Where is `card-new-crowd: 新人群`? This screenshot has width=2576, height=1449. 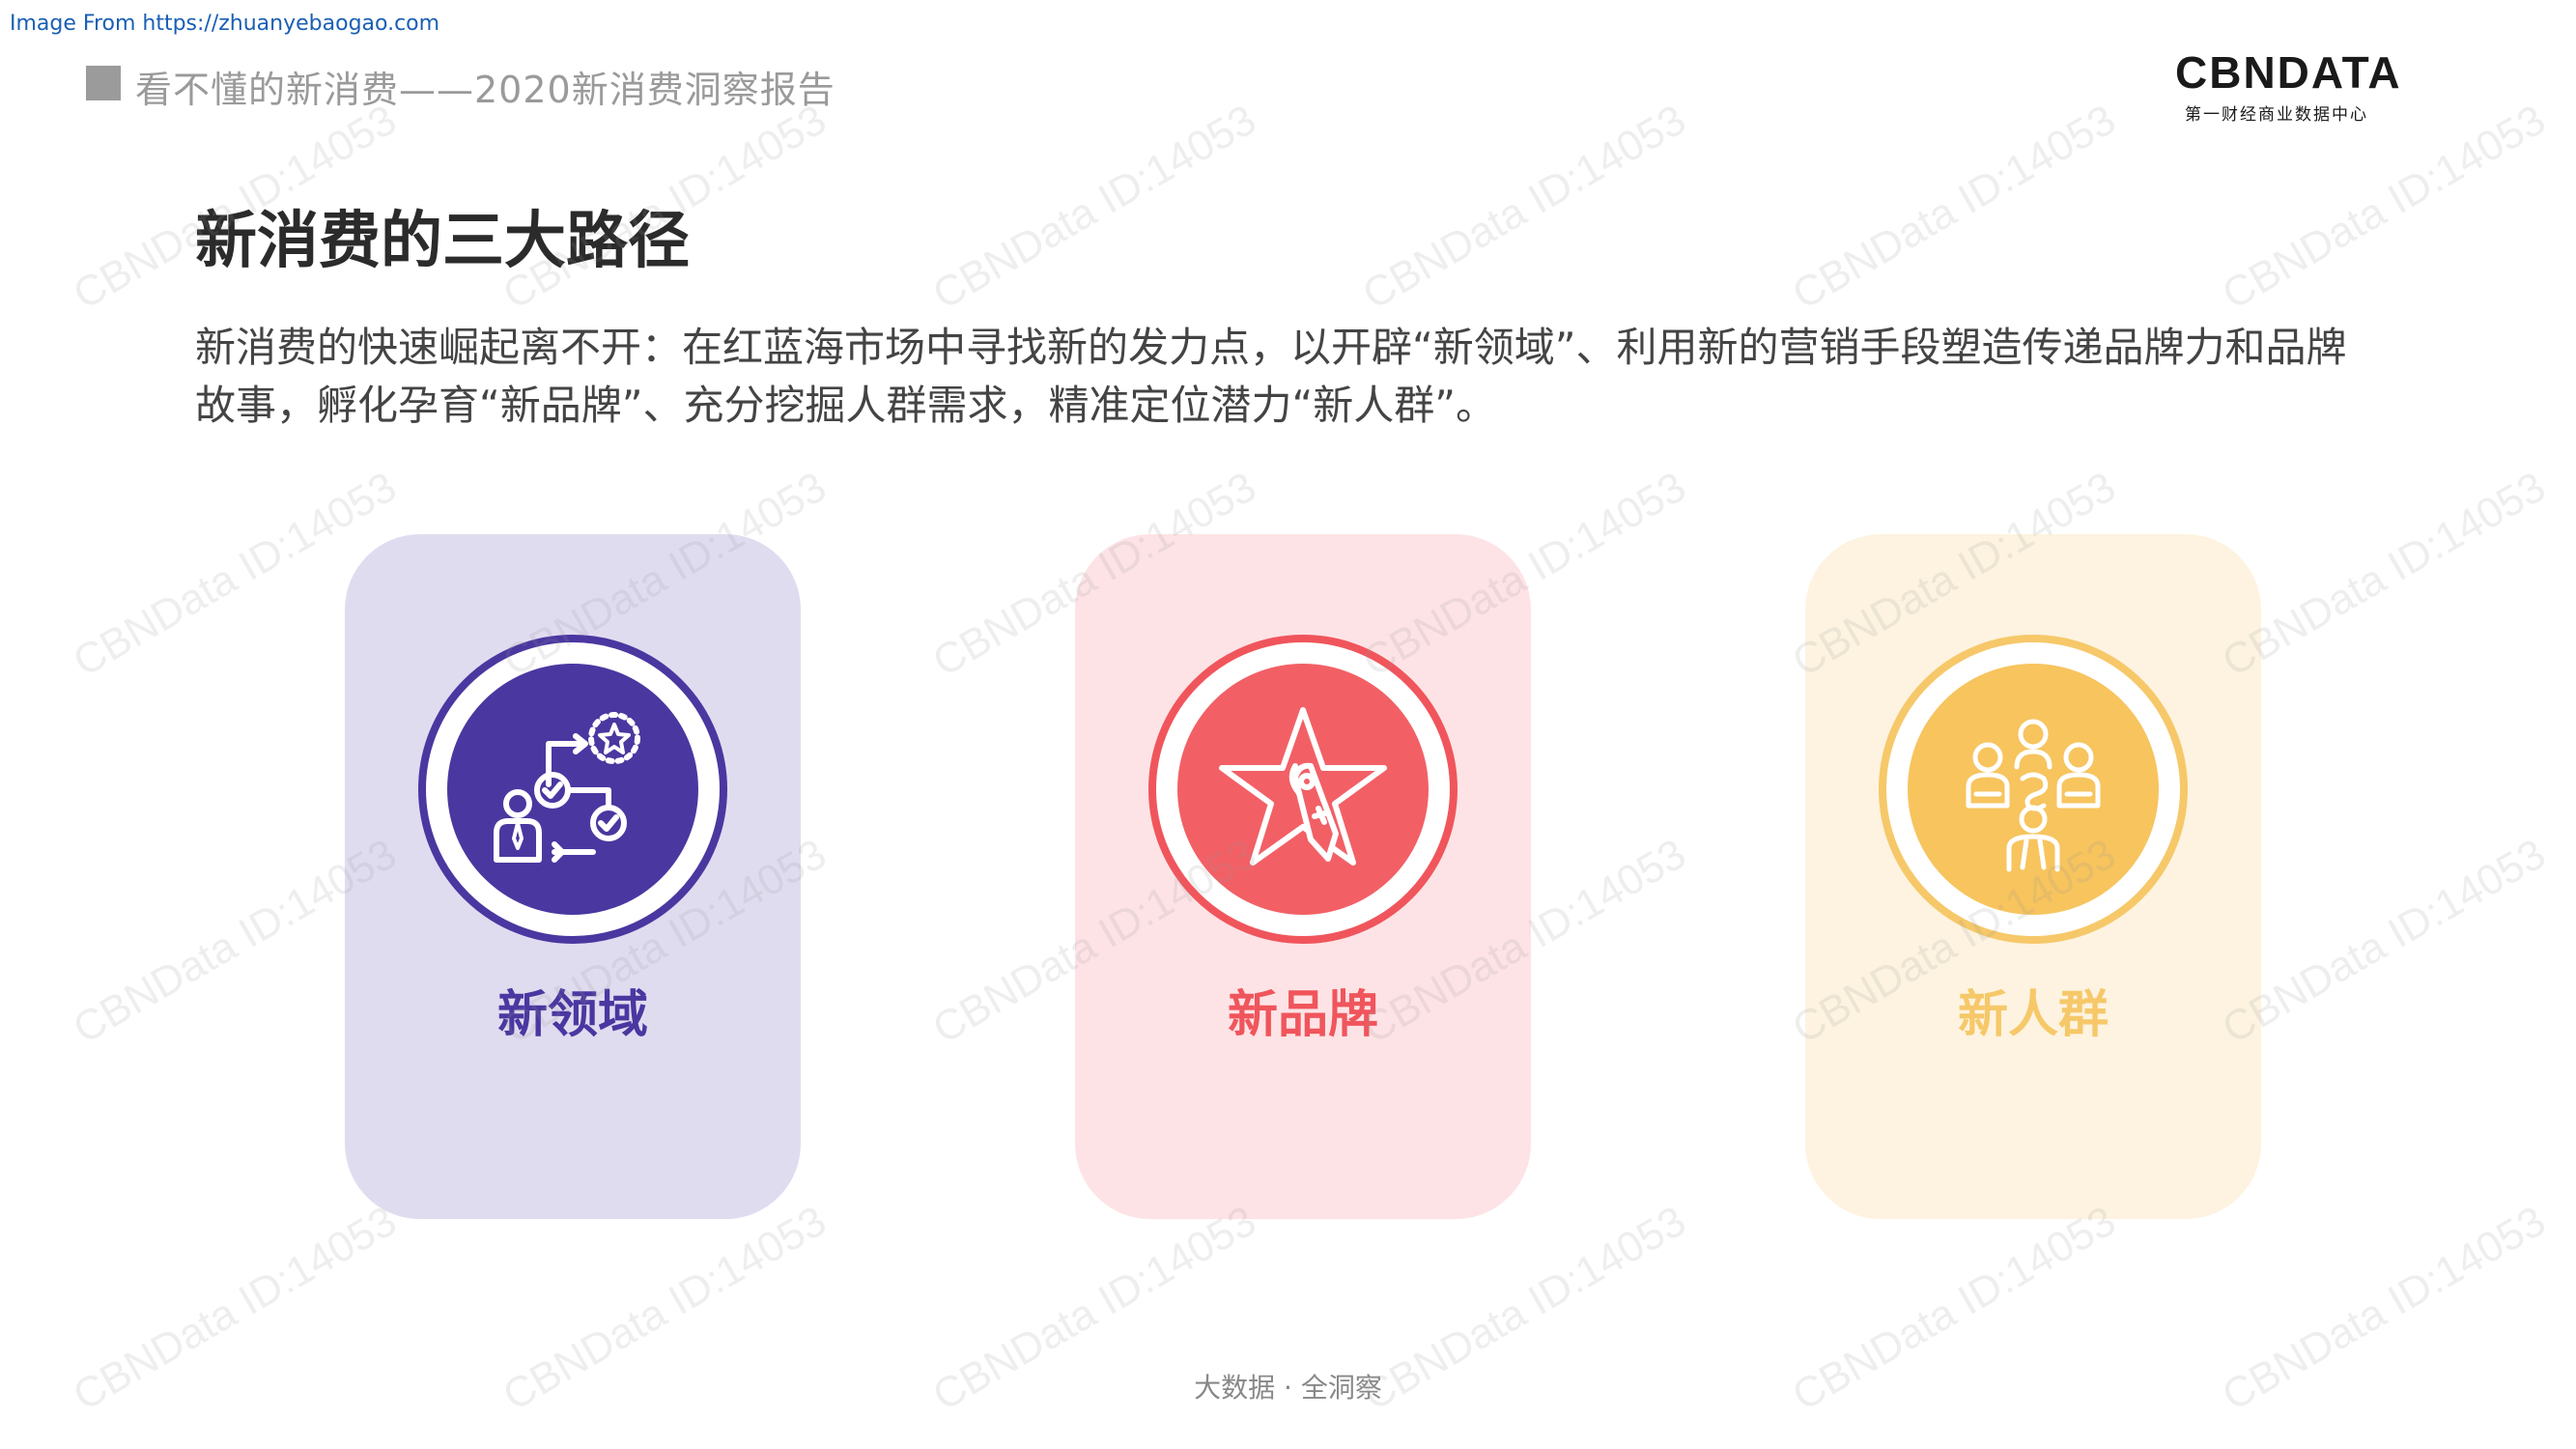
card-new-crowd: 新人群 is located at coordinates (2033, 876).